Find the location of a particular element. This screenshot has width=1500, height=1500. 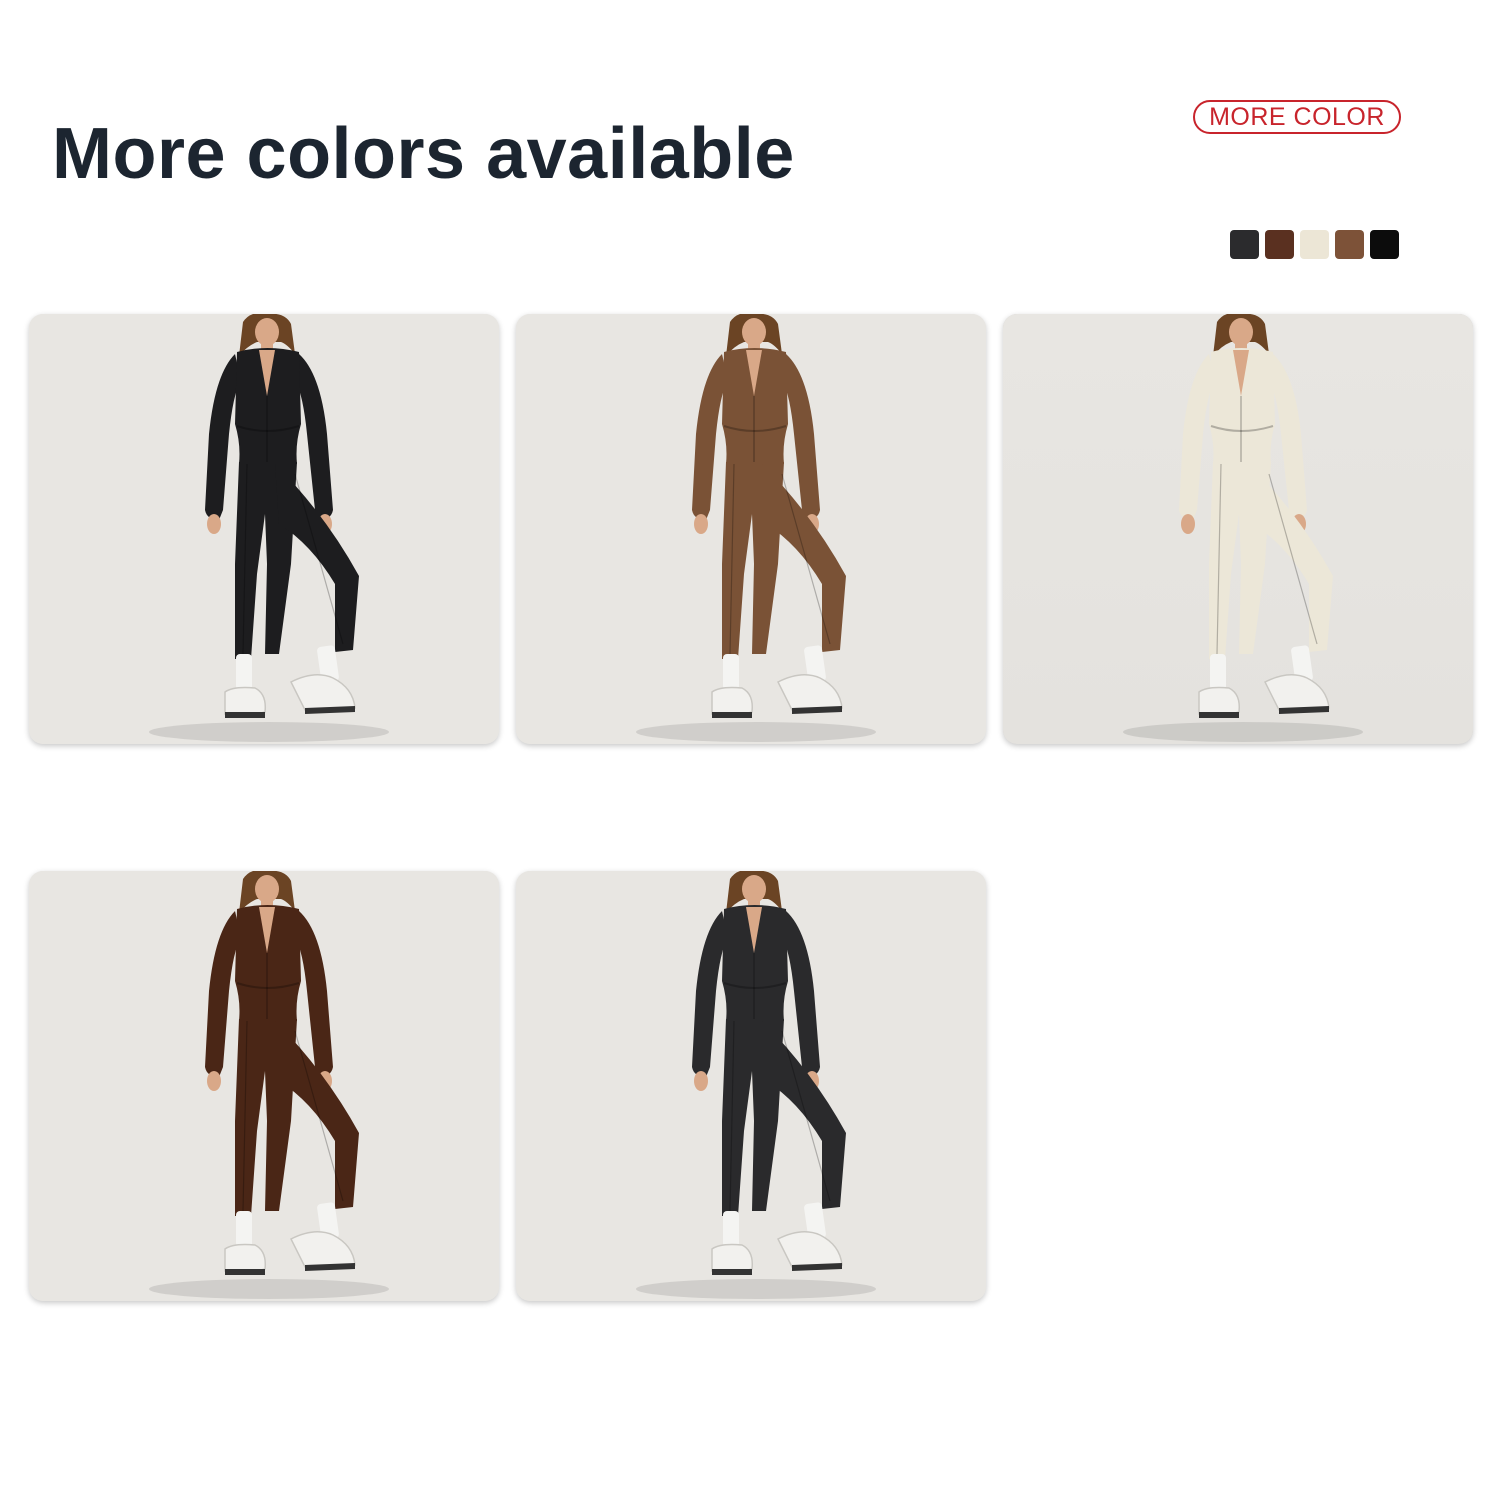

page-title: More colors available is located at coordinates (423, 154).